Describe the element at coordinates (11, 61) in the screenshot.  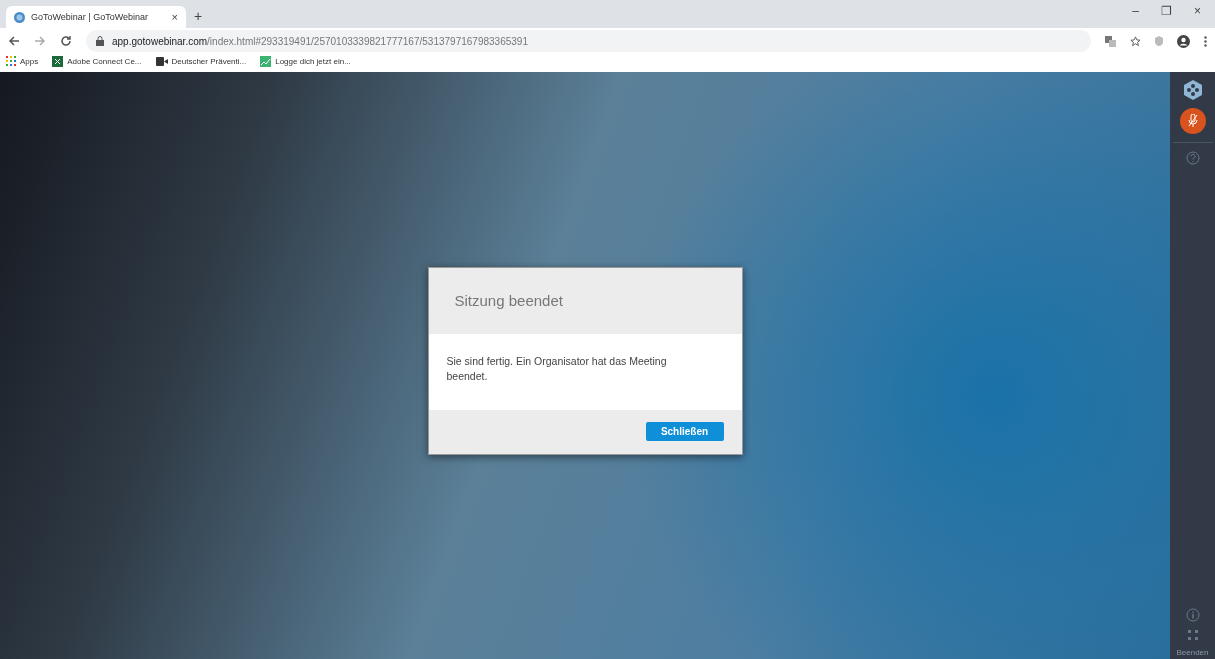
I see `apps-grid-icon` at that location.